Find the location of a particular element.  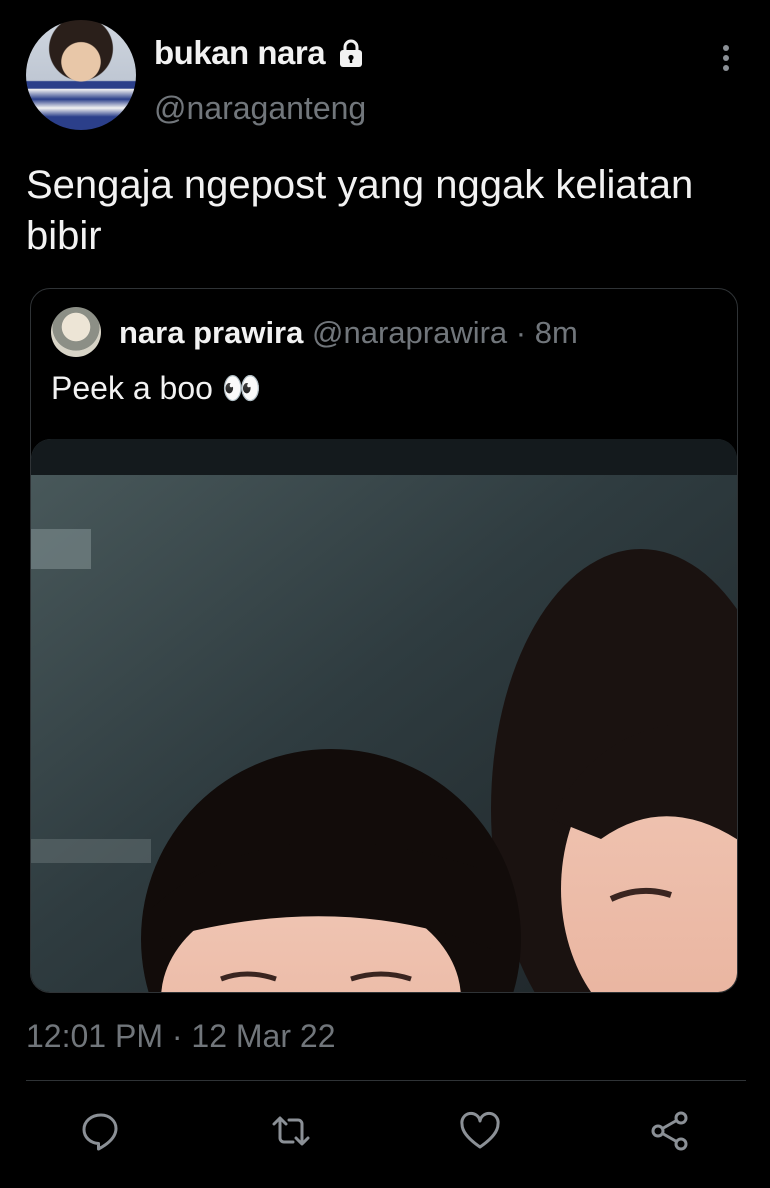

author-avatar is located at coordinates (81, 75).